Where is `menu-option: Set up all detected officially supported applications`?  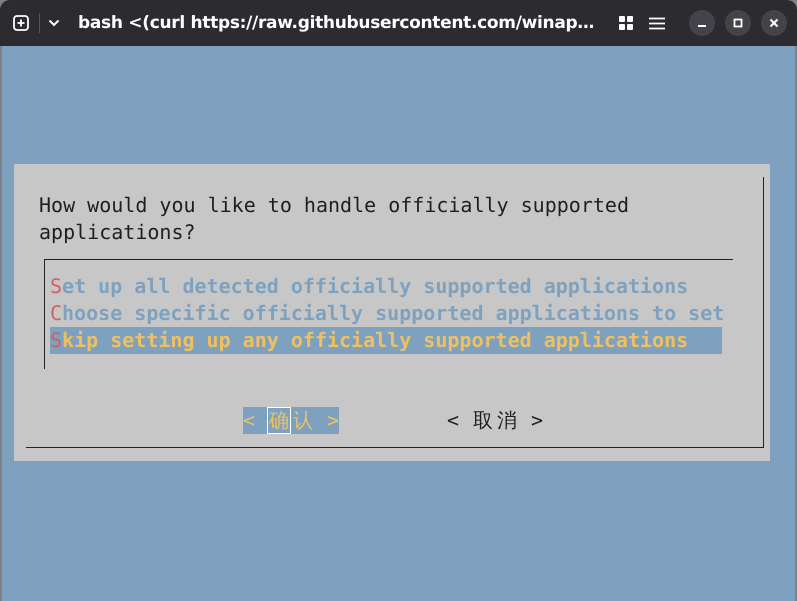 menu-option: Set up all detected officially supported applications is located at coordinates (386, 286).